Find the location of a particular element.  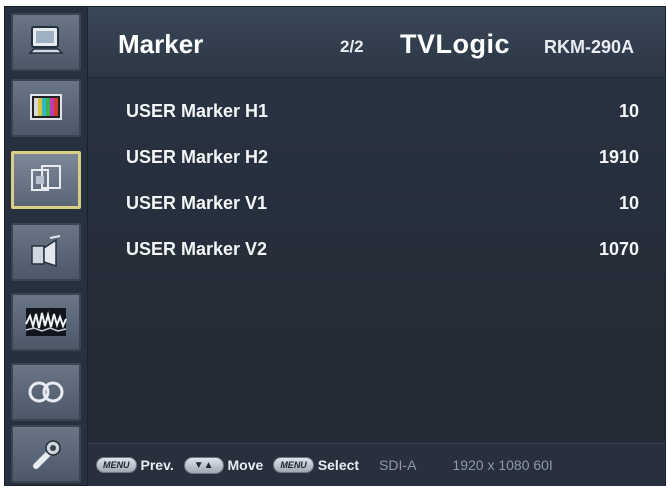

sidebar-tab-audio is located at coordinates (46, 252).